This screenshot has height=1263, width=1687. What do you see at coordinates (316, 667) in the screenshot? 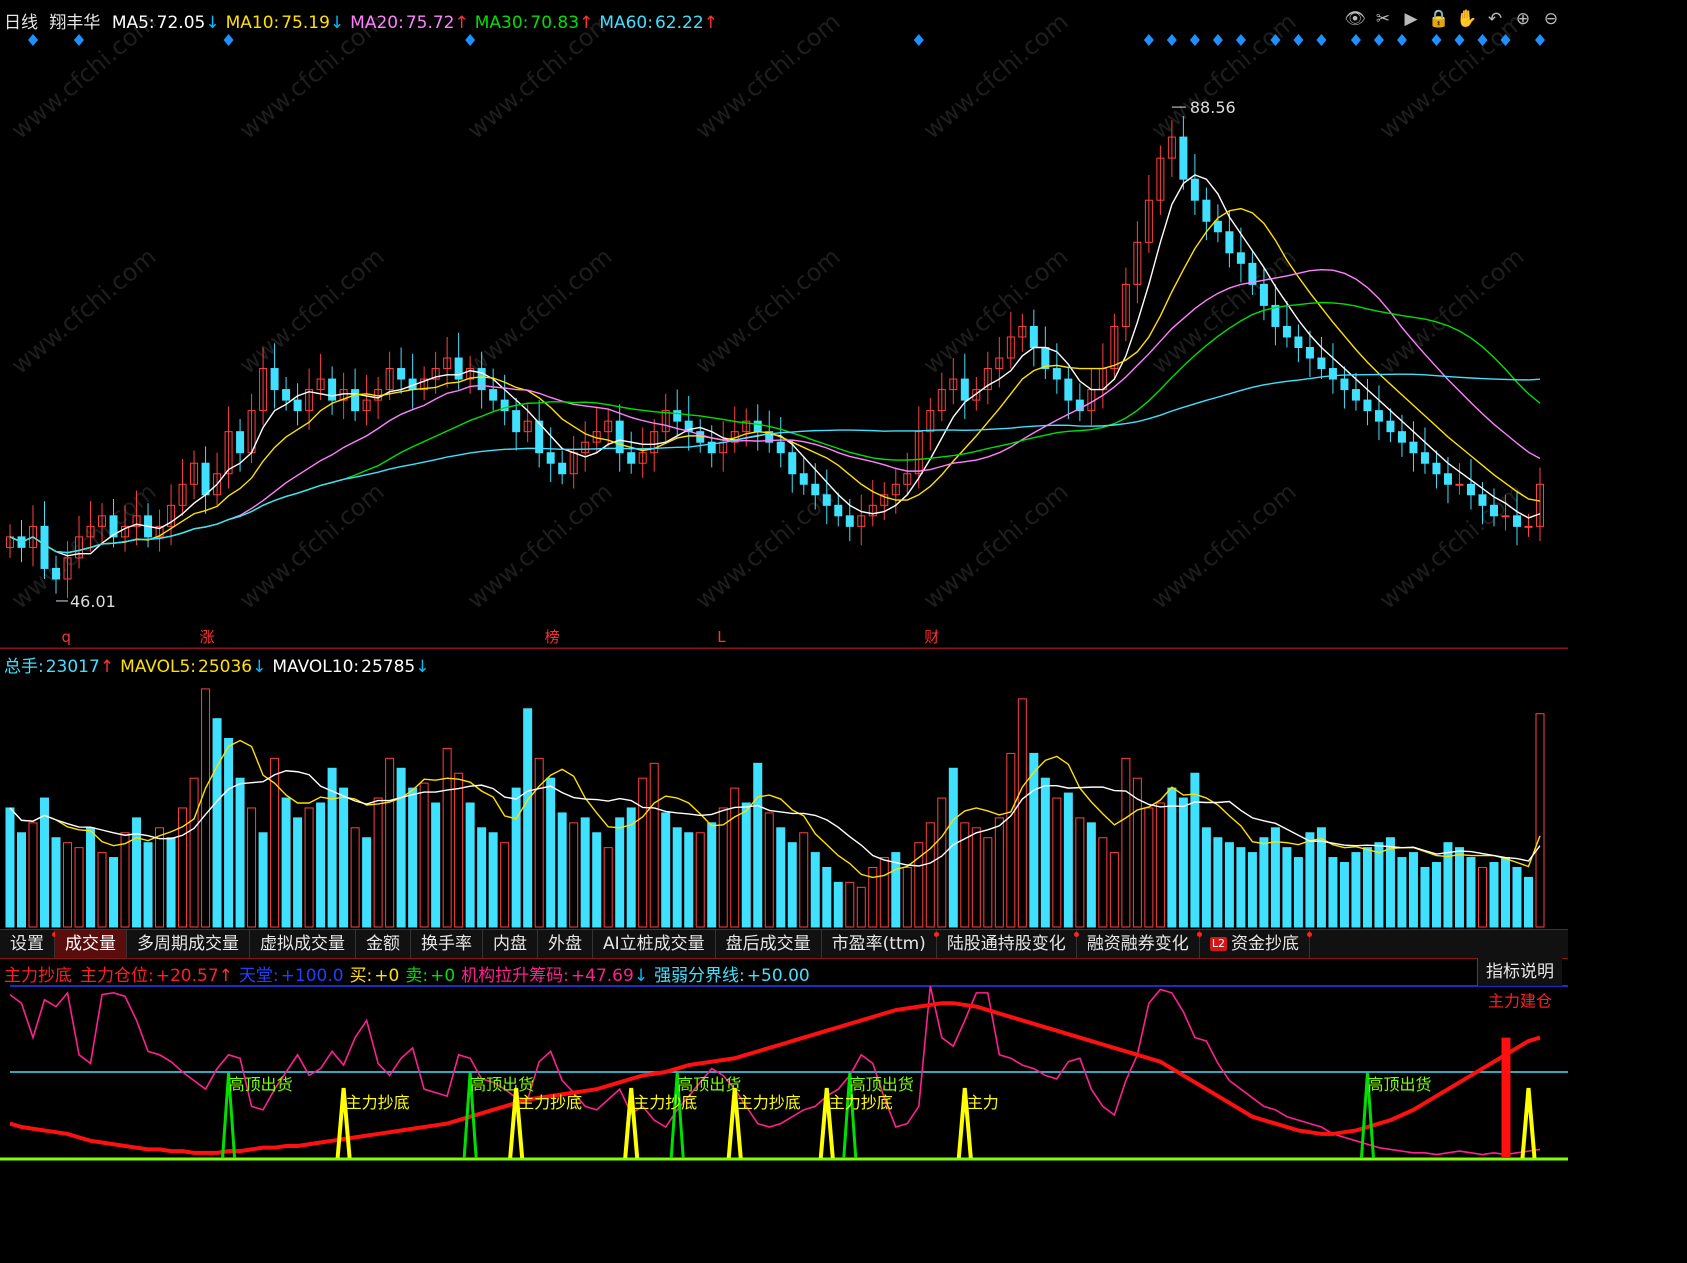
I see `vol-legend-label: MAVOL10:` at bounding box center [316, 667].